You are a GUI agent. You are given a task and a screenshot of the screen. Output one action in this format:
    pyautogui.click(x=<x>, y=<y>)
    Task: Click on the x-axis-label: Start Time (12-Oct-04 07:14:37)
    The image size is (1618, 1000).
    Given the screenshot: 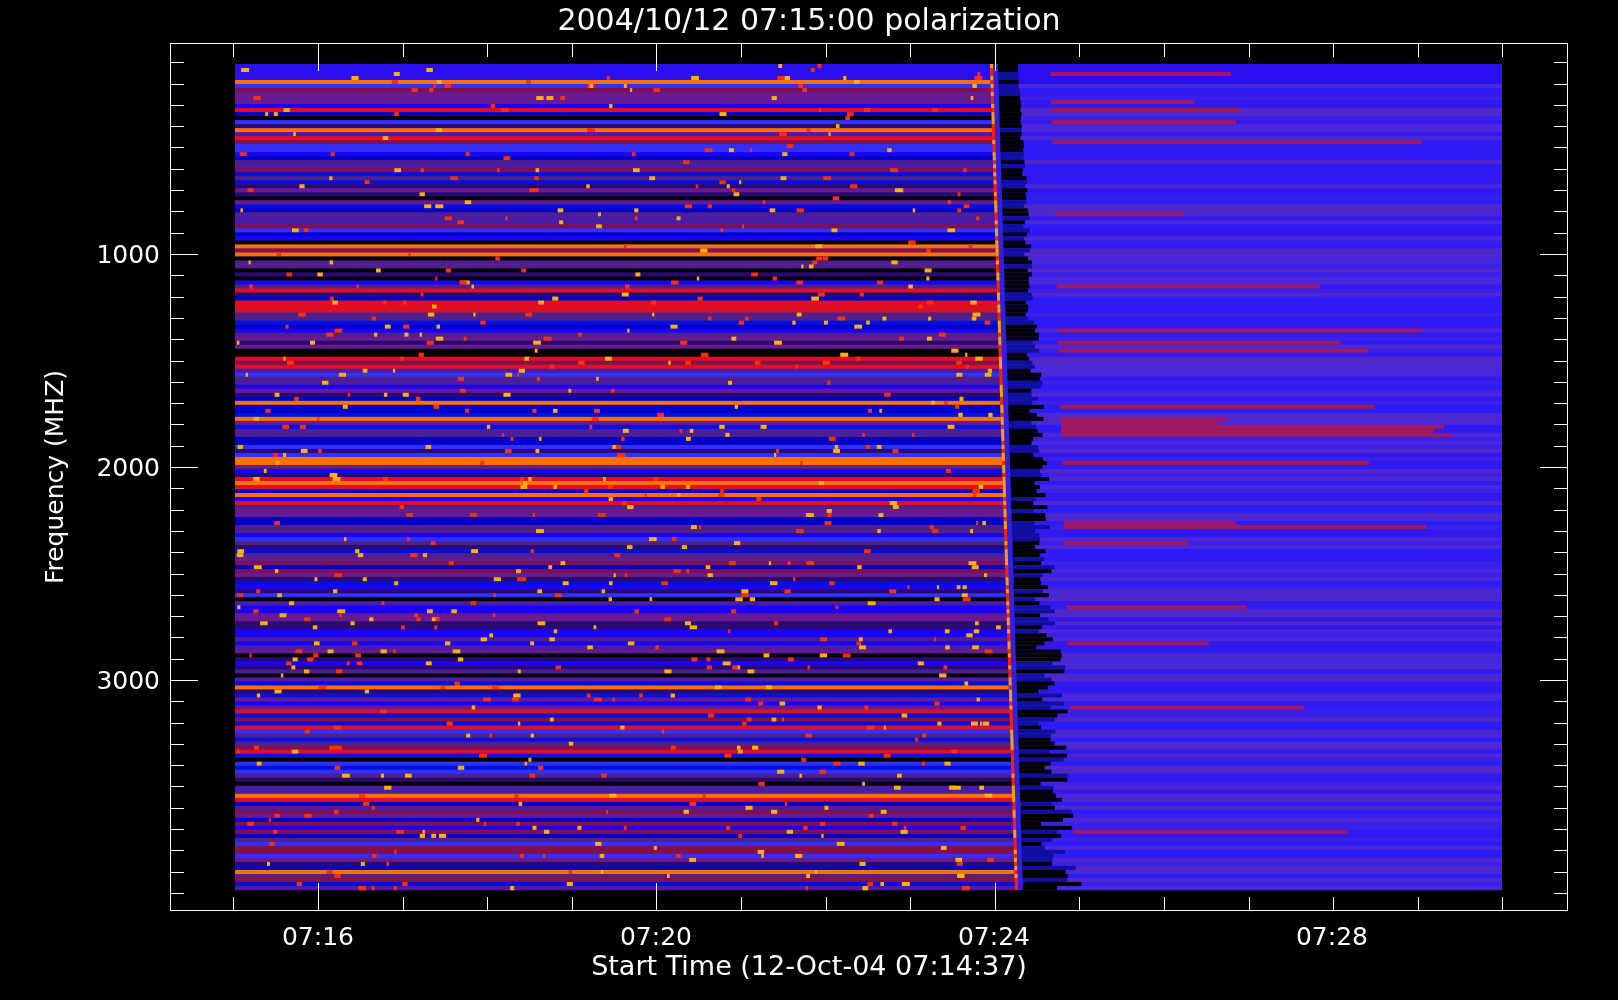 What is the action you would take?
    pyautogui.click(x=809, y=966)
    